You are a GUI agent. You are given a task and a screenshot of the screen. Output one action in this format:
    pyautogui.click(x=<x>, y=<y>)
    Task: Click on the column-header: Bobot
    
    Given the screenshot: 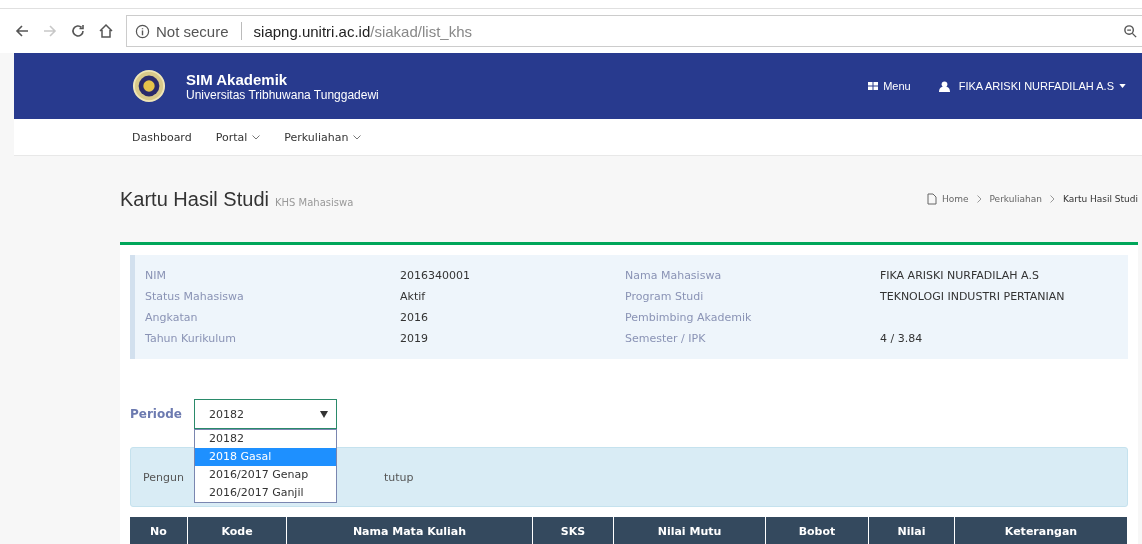 What is the action you would take?
    pyautogui.click(x=817, y=530)
    